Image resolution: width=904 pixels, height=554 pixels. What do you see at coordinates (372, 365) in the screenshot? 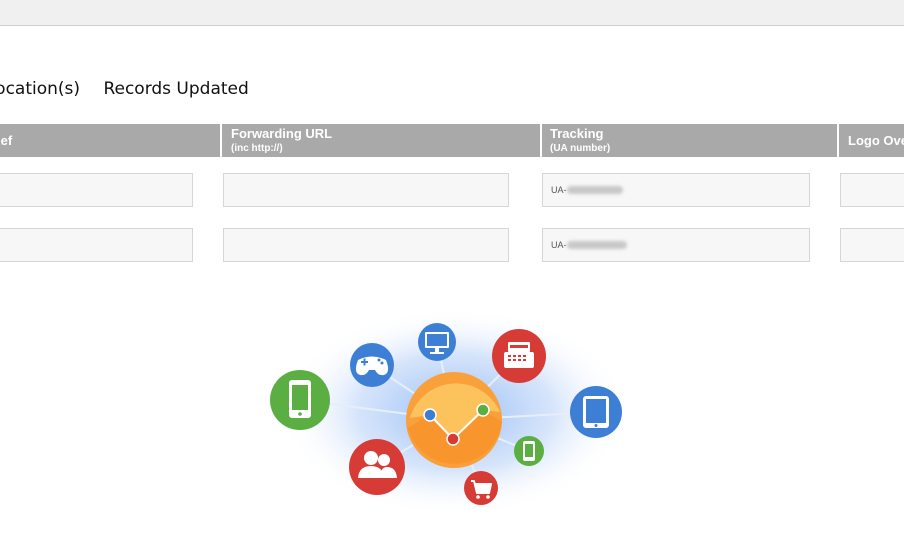
I see `gamepad-icon` at bounding box center [372, 365].